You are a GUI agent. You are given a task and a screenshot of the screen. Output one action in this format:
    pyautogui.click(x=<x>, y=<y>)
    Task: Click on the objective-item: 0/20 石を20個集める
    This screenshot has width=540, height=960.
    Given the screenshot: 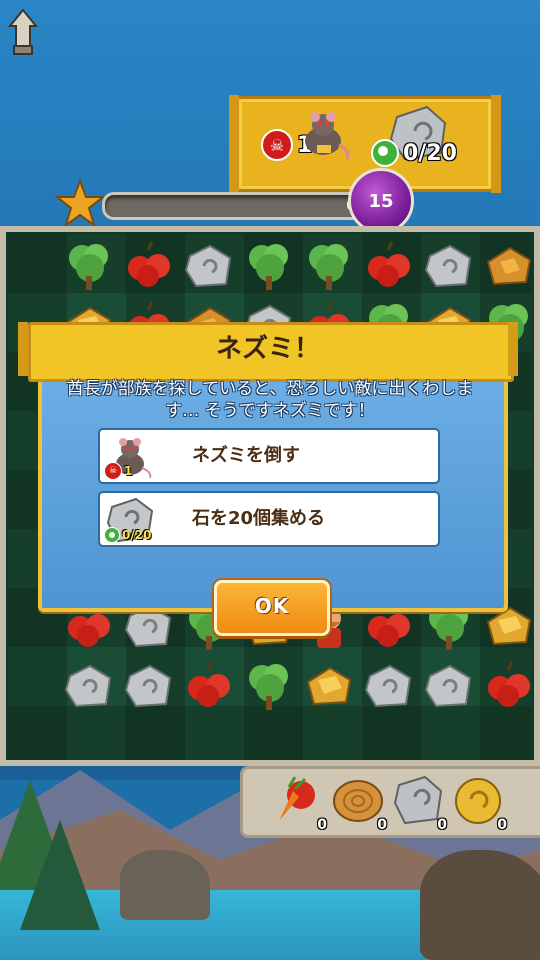 What is the action you would take?
    pyautogui.click(x=269, y=519)
    